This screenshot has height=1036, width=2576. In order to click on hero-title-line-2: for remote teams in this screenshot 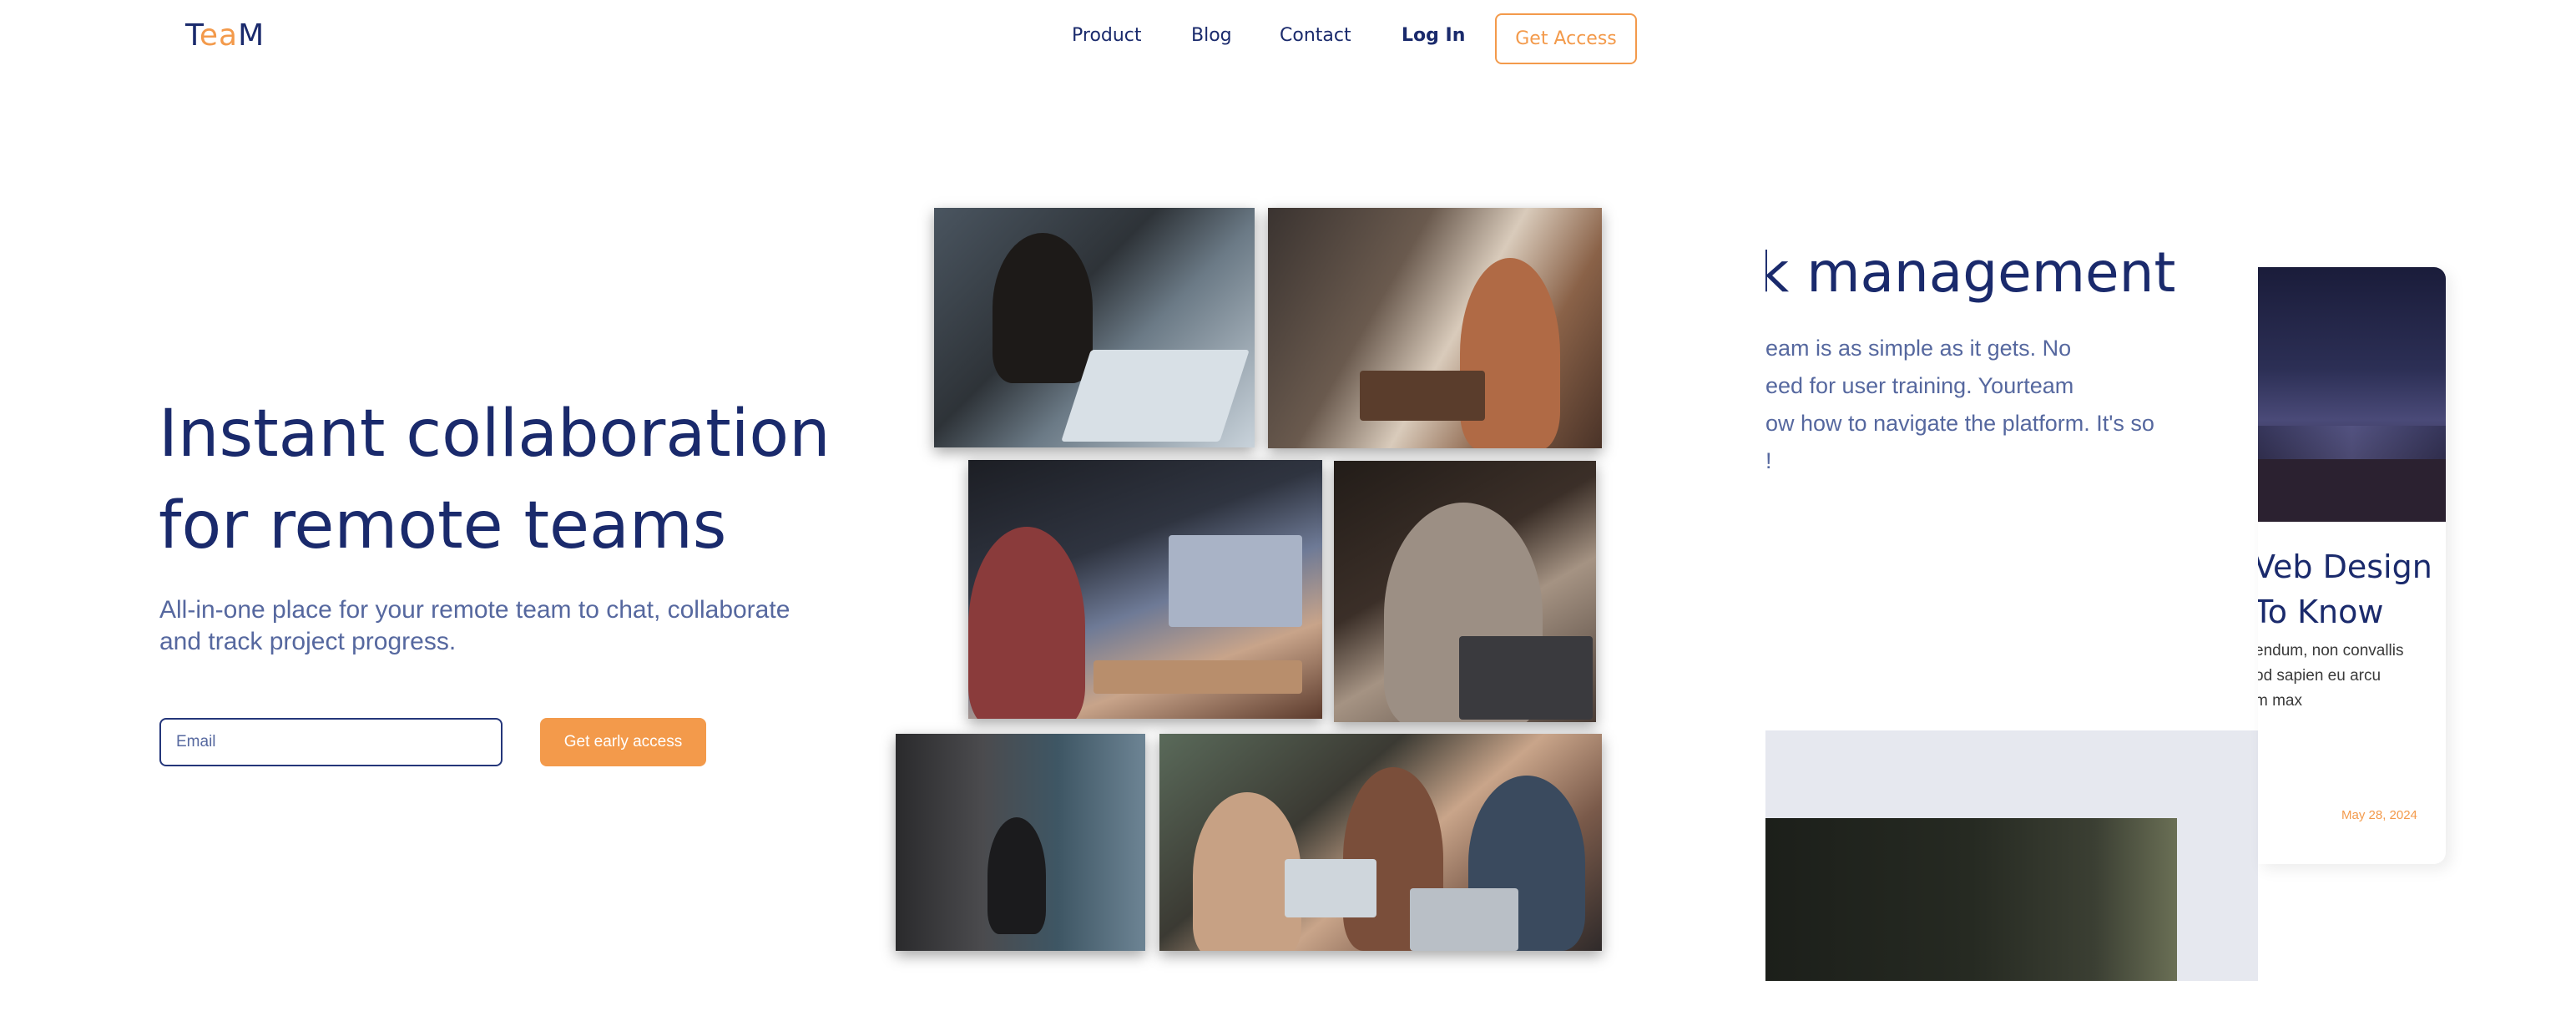, I will do `click(443, 525)`.